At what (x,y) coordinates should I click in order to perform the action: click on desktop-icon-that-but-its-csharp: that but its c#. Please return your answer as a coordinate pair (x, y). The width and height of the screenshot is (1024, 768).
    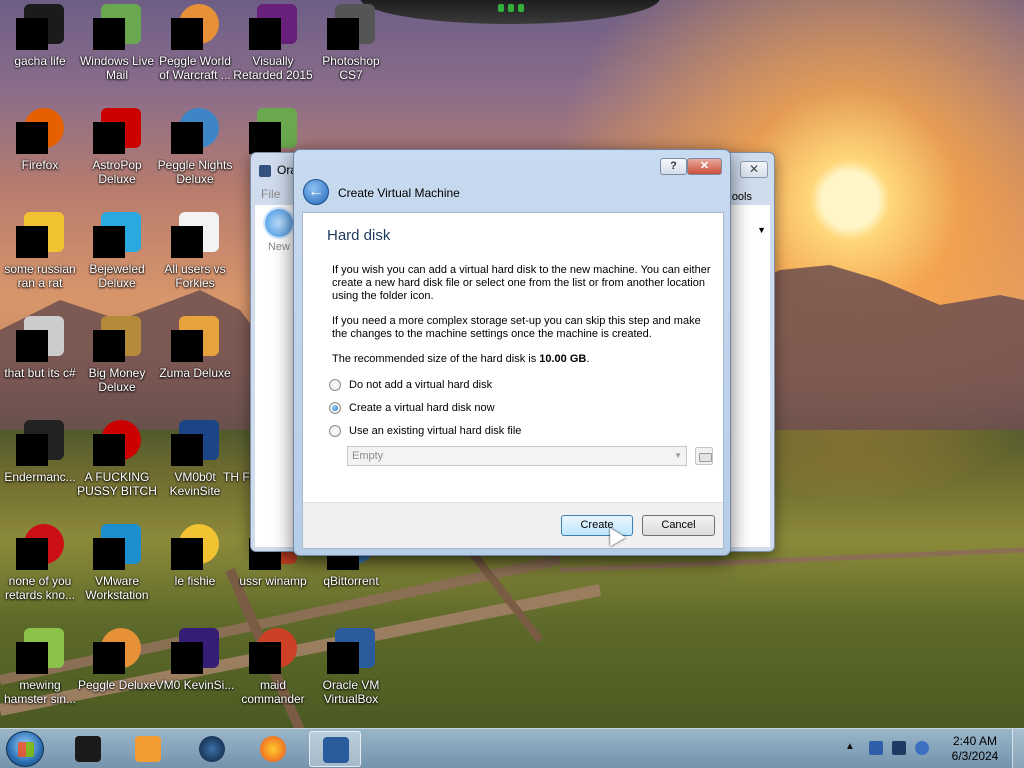
    Looking at the image, I should click on (40, 348).